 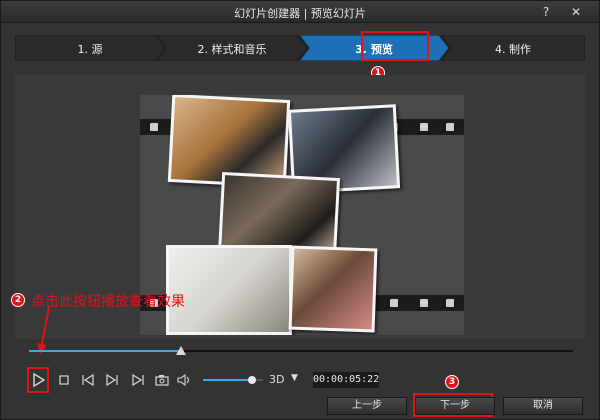 What do you see at coordinates (367, 406) in the screenshot?
I see `back-button: 上一步` at bounding box center [367, 406].